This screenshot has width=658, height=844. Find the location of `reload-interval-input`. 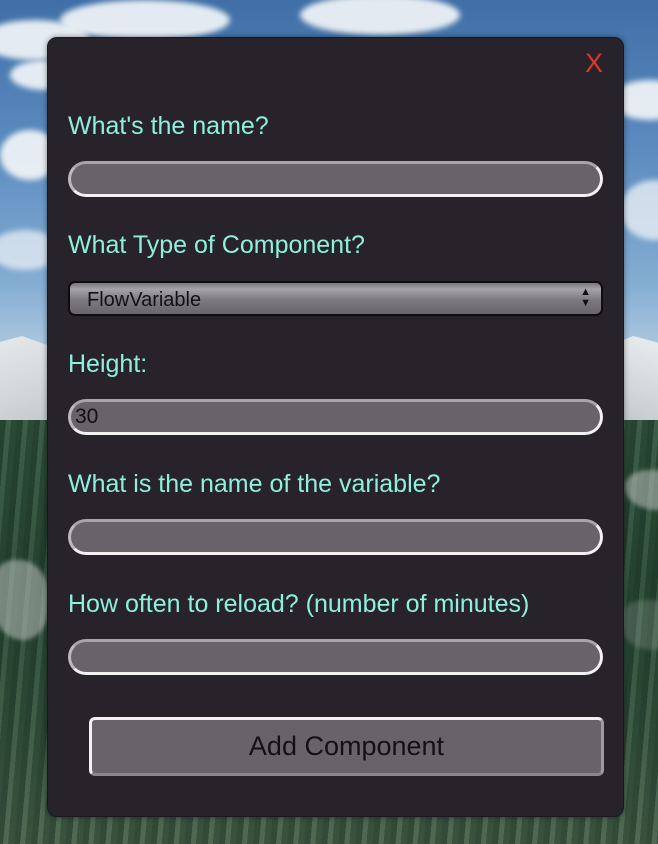

reload-interval-input is located at coordinates (335, 657).